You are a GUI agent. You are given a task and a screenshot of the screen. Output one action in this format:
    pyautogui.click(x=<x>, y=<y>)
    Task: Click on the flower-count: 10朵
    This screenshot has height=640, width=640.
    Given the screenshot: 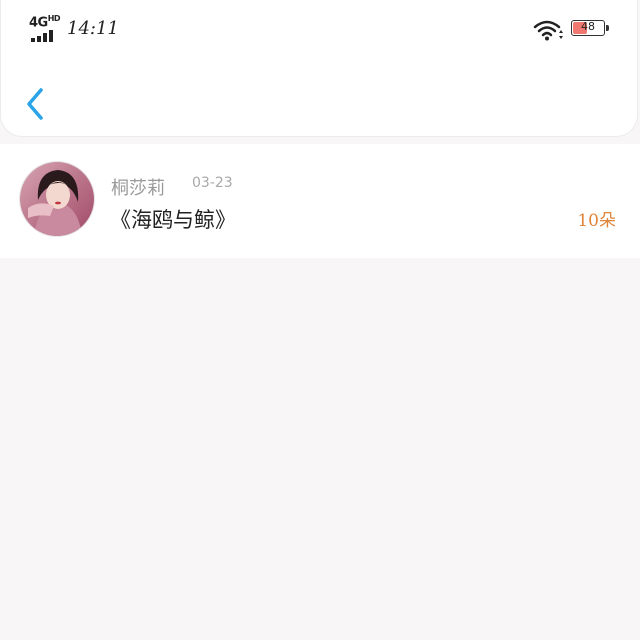 What is the action you would take?
    pyautogui.click(x=596, y=221)
    